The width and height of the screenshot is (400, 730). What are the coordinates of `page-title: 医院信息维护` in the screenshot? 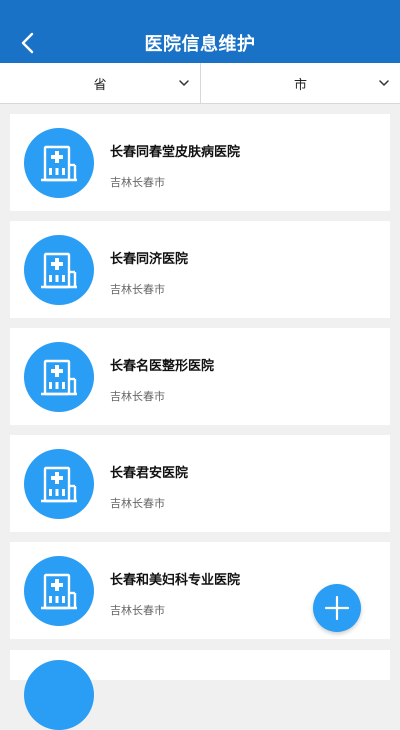 It's located at (200, 44).